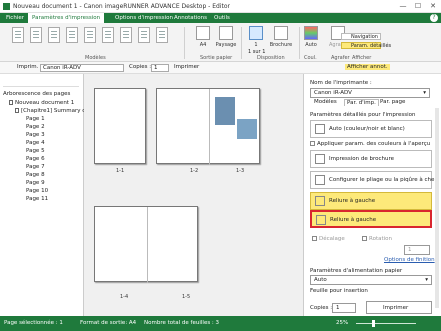 The width and height of the screenshot is (441, 331). I want to click on minimize-button: —, so click(403, 6).